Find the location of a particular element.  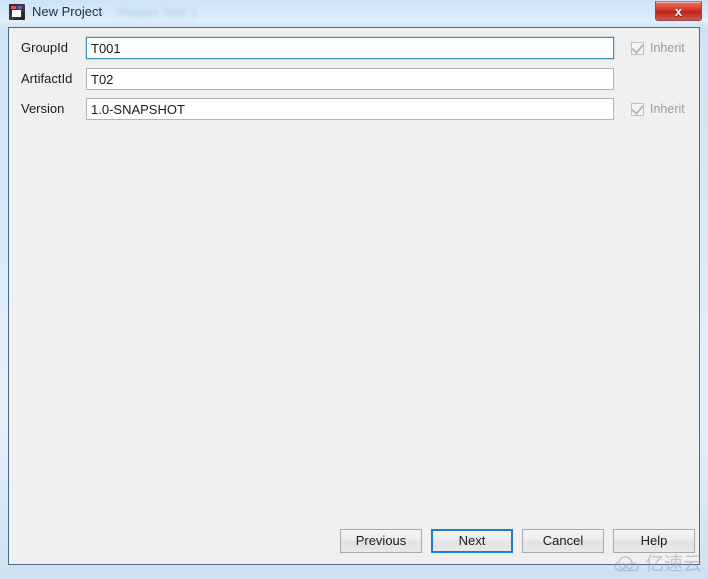

form-row-version: Version Inherit is located at coordinates (354, 109).